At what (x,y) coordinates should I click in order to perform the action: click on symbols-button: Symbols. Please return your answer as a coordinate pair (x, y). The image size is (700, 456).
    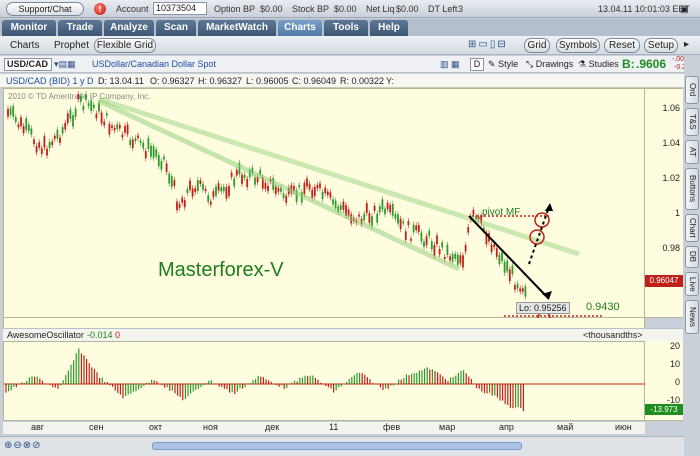
    Looking at the image, I should click on (578, 45).